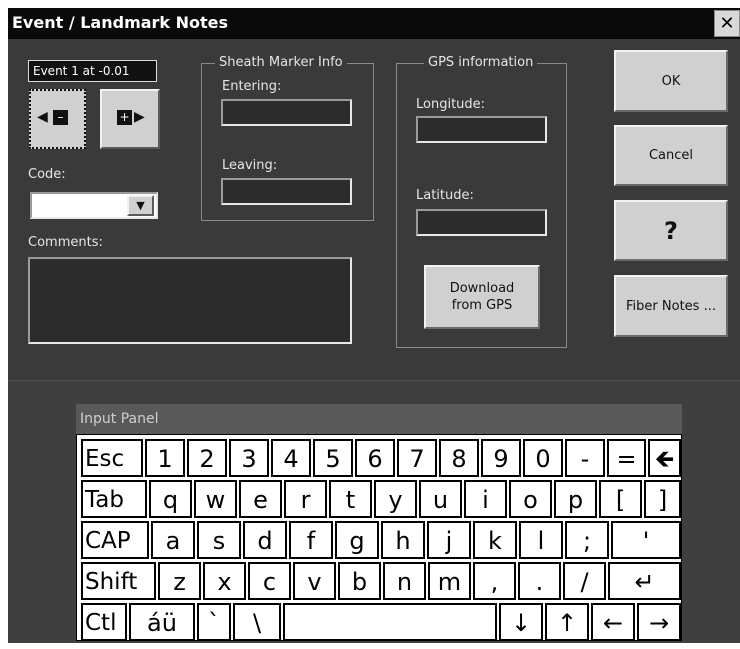  Describe the element at coordinates (459, 458) in the screenshot. I see `key-8: 8` at that location.